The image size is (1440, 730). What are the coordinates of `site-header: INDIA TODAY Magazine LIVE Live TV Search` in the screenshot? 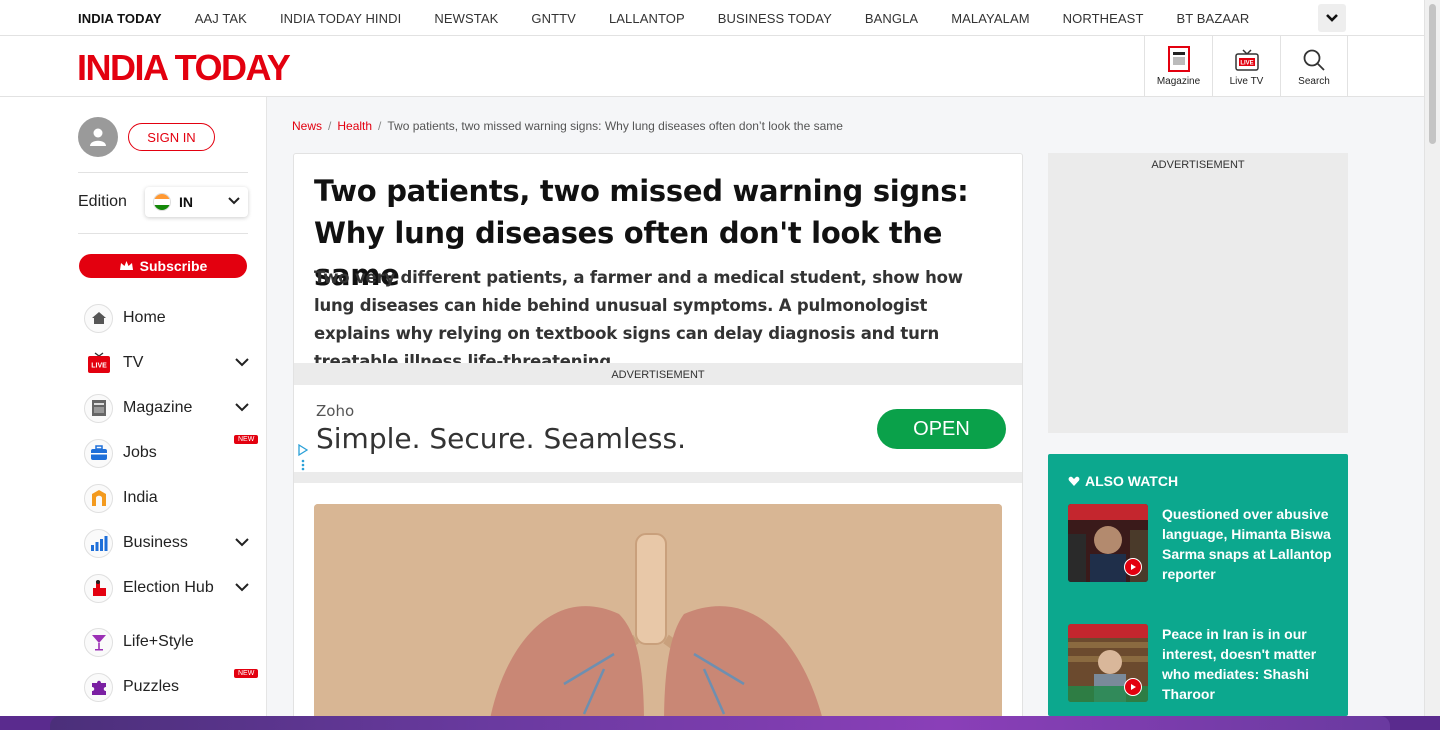 It's located at (712, 66).